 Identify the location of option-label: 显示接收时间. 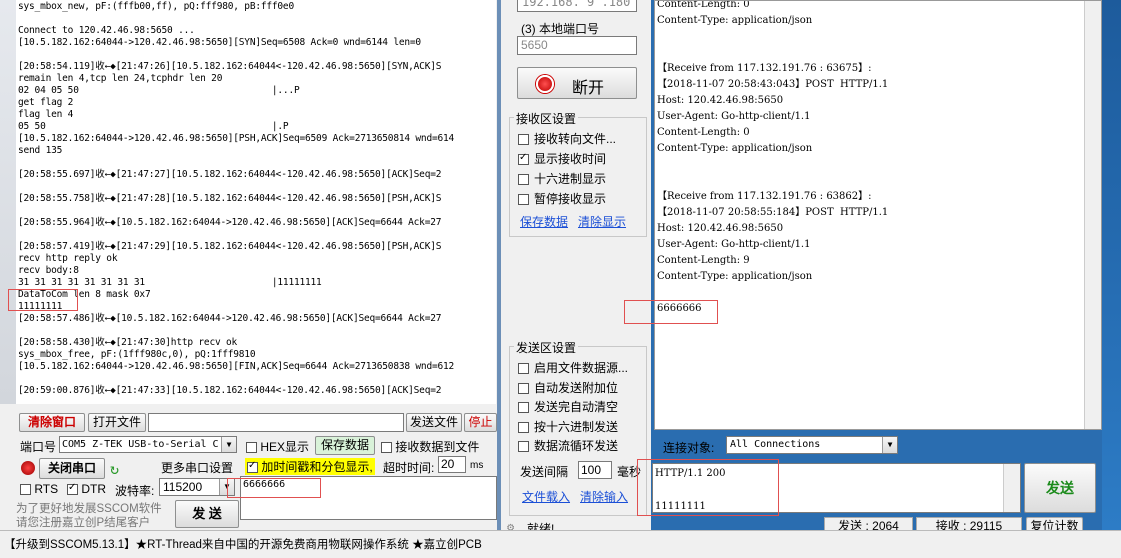
(570, 159).